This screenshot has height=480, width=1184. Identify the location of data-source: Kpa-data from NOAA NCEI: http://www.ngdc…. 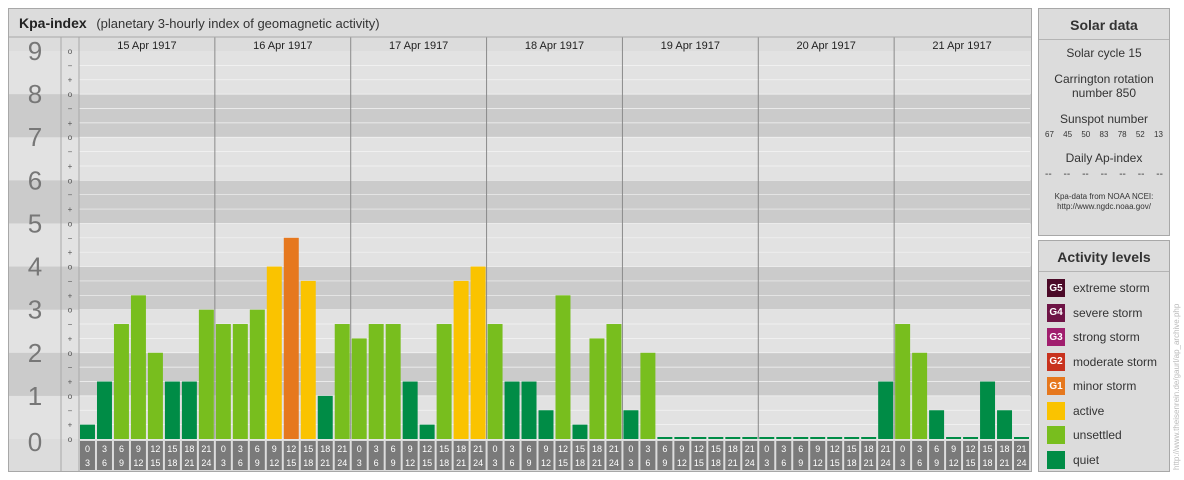
(1104, 202).